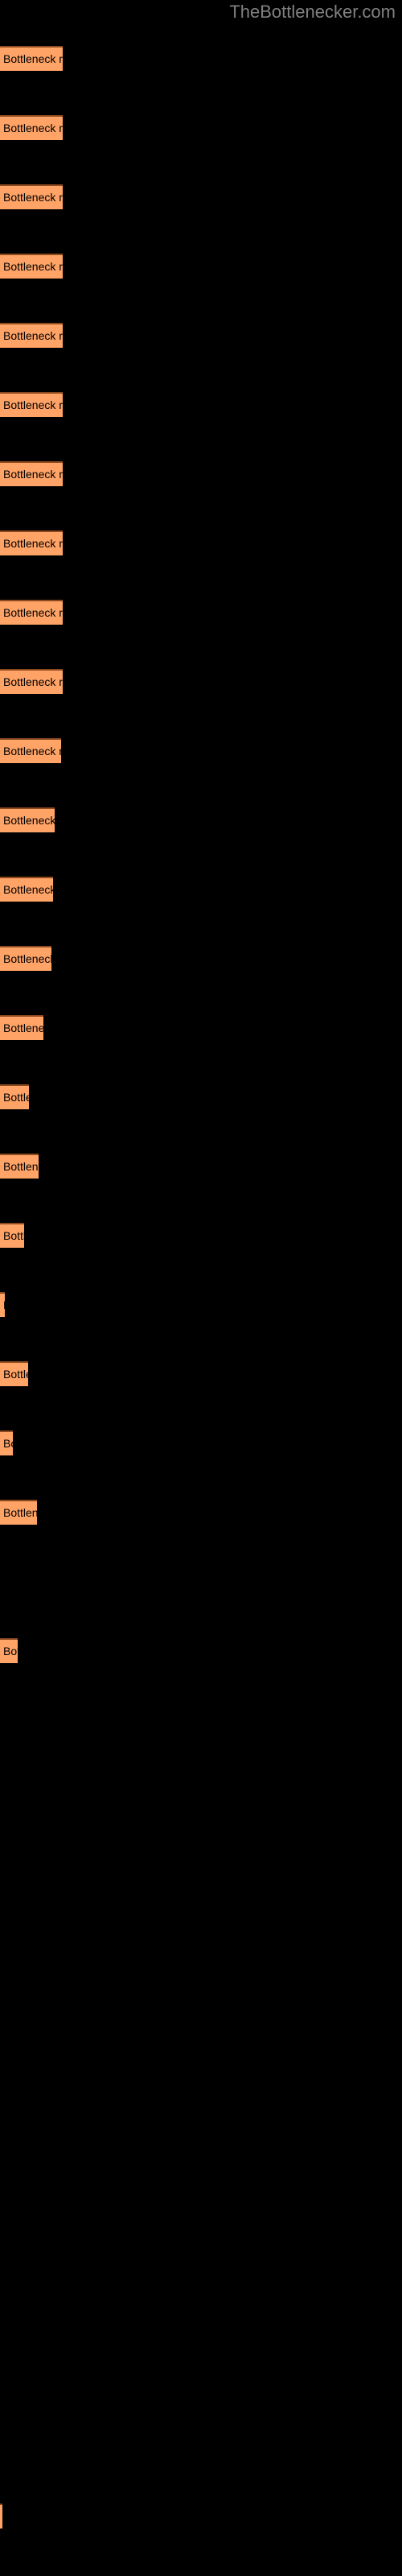  I want to click on page-title: TheBottlenecker.com, so click(312, 12).